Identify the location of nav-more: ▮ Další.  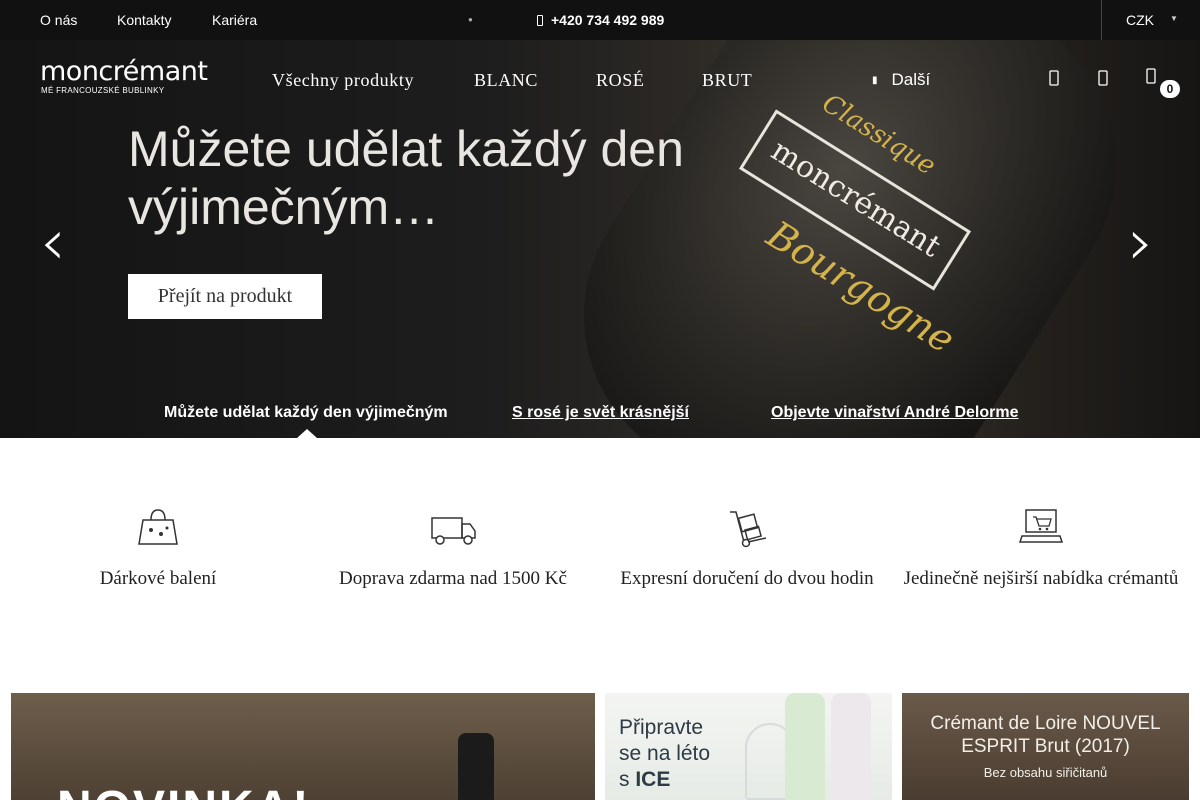
(901, 80).